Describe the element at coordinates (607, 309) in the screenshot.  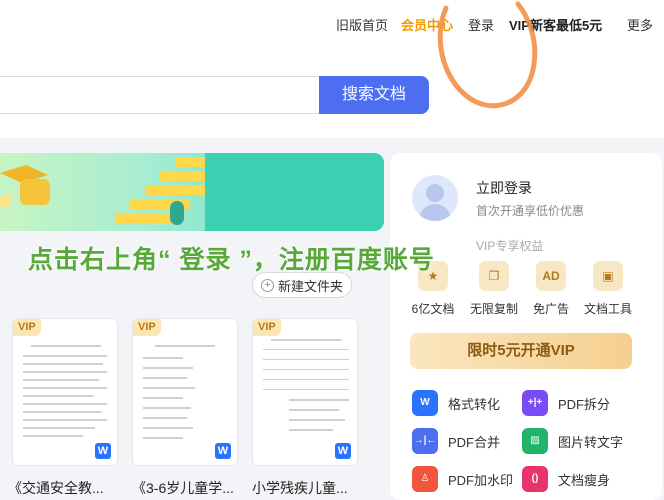
I see `feature-label: 文档工具` at that location.